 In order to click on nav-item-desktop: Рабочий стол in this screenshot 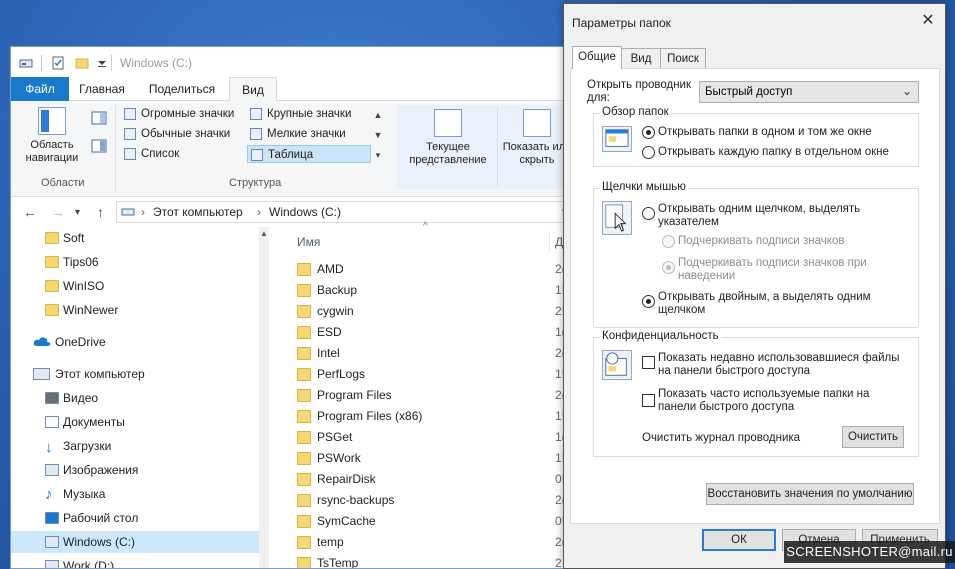, I will do `click(135, 518)`.